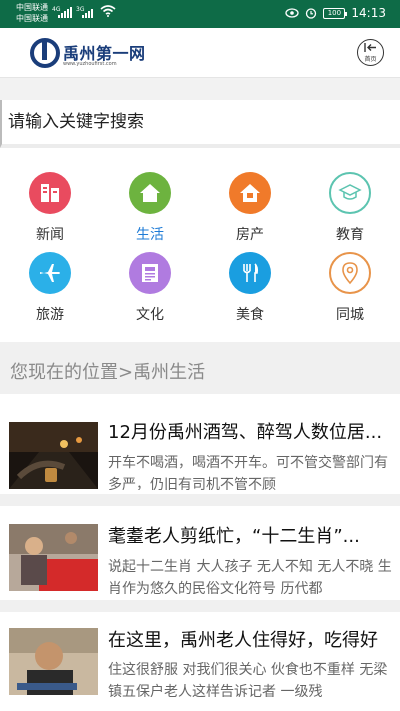 The image size is (400, 711). What do you see at coordinates (368, 13) in the screenshot?
I see `clock: 14:13` at bounding box center [368, 13].